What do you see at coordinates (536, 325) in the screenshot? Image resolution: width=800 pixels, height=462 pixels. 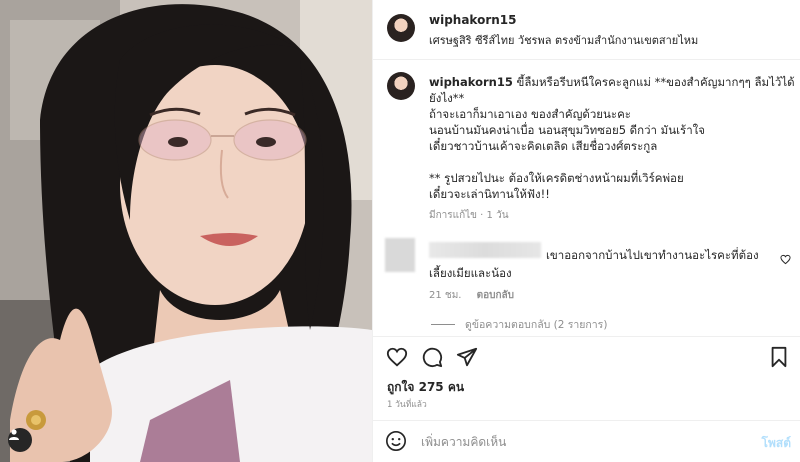 I see `view-replies-label: ดูข้อความตอบกลับ (2 รายการ)` at bounding box center [536, 325].